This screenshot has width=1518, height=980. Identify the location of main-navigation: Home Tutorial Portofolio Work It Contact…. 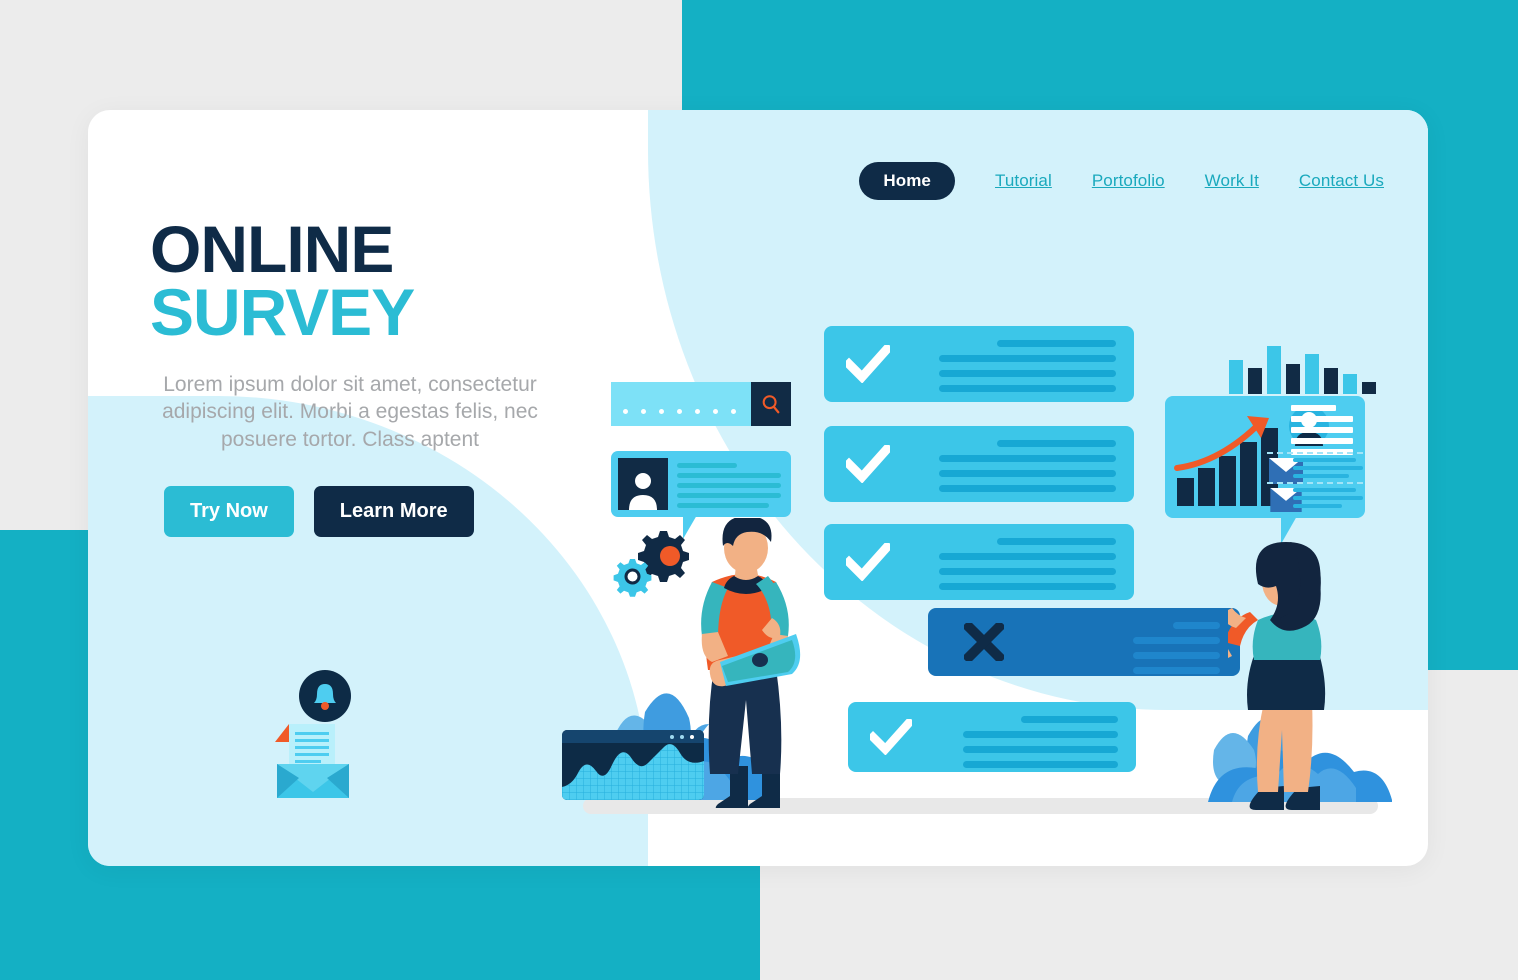
(1121, 181).